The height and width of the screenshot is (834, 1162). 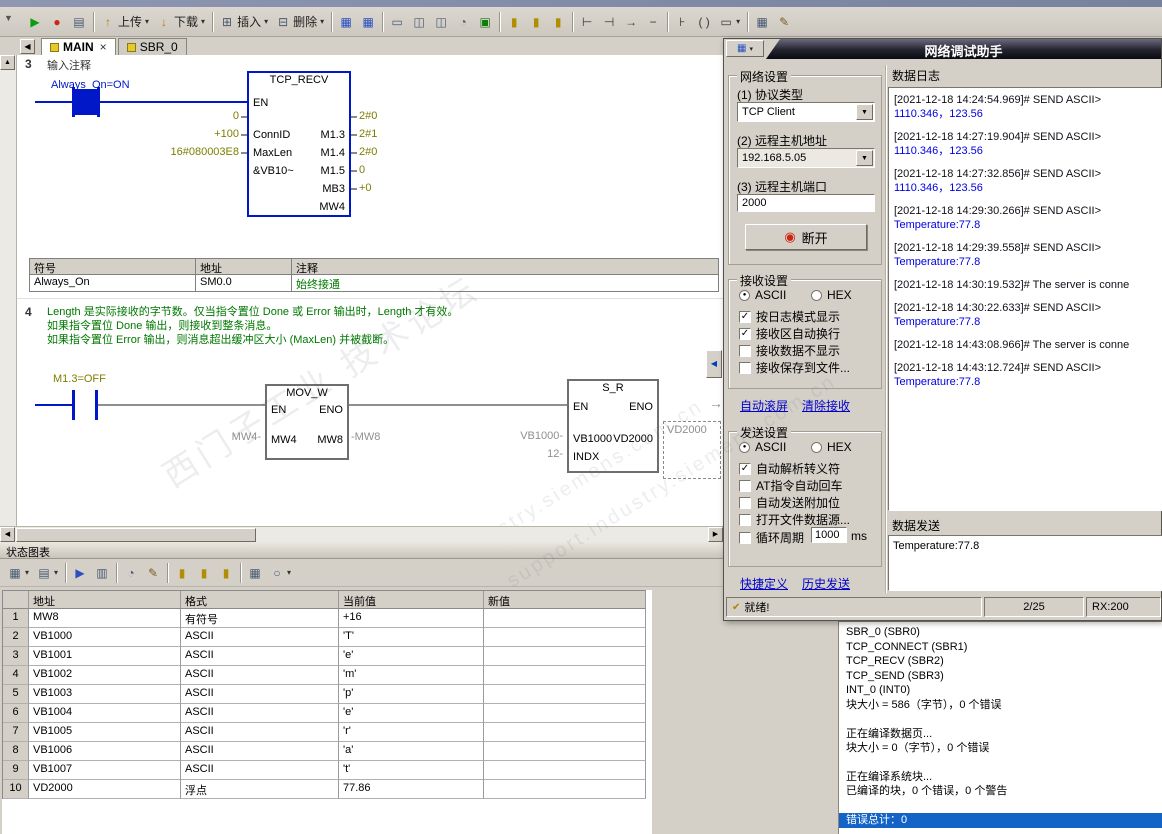 What do you see at coordinates (587, 22) in the screenshot?
I see `insert-branch-up-button: ⊢` at bounding box center [587, 22].